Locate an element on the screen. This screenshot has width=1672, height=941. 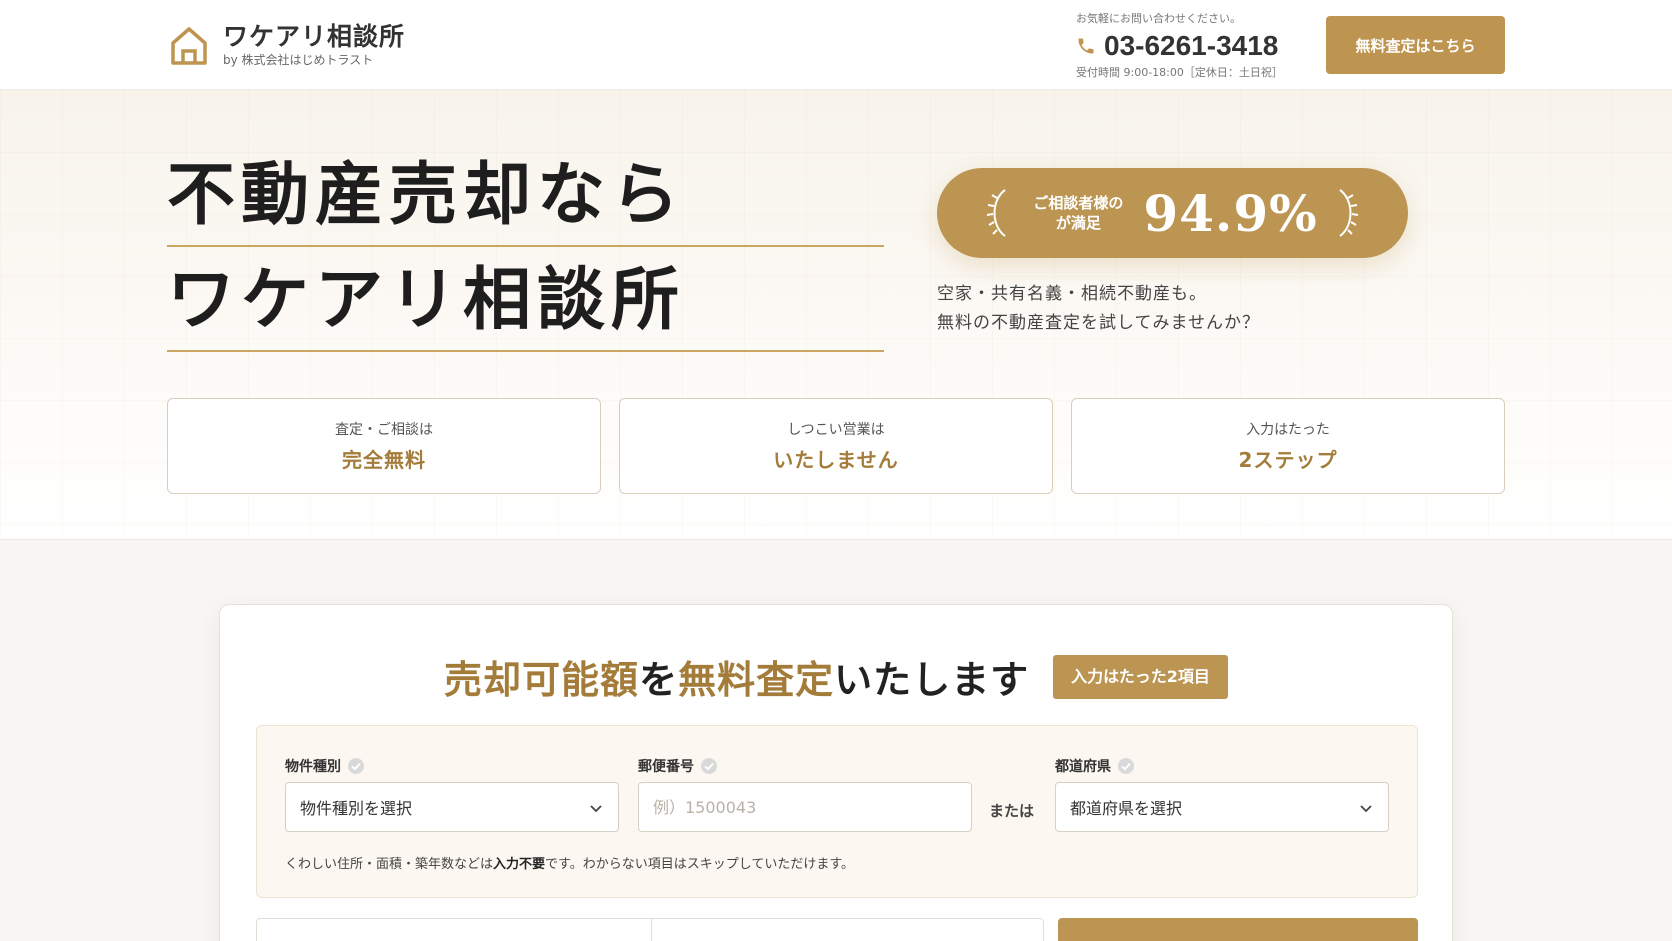
field-divider is located at coordinates (651, 930).